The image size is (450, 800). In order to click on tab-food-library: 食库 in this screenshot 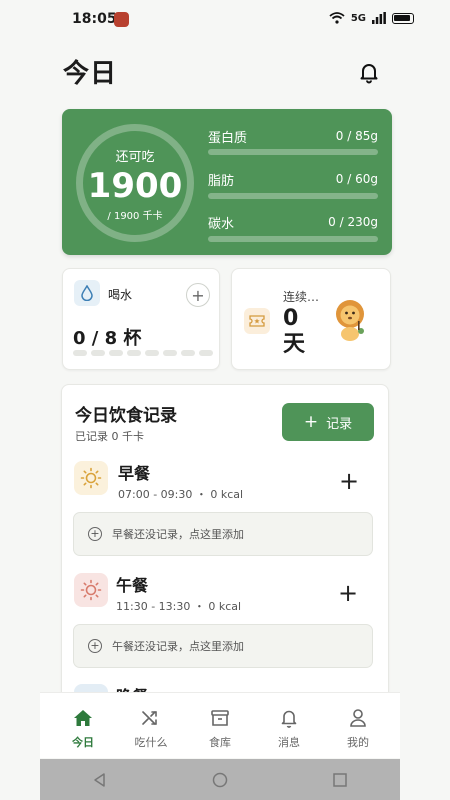, I will do `click(220, 728)`.